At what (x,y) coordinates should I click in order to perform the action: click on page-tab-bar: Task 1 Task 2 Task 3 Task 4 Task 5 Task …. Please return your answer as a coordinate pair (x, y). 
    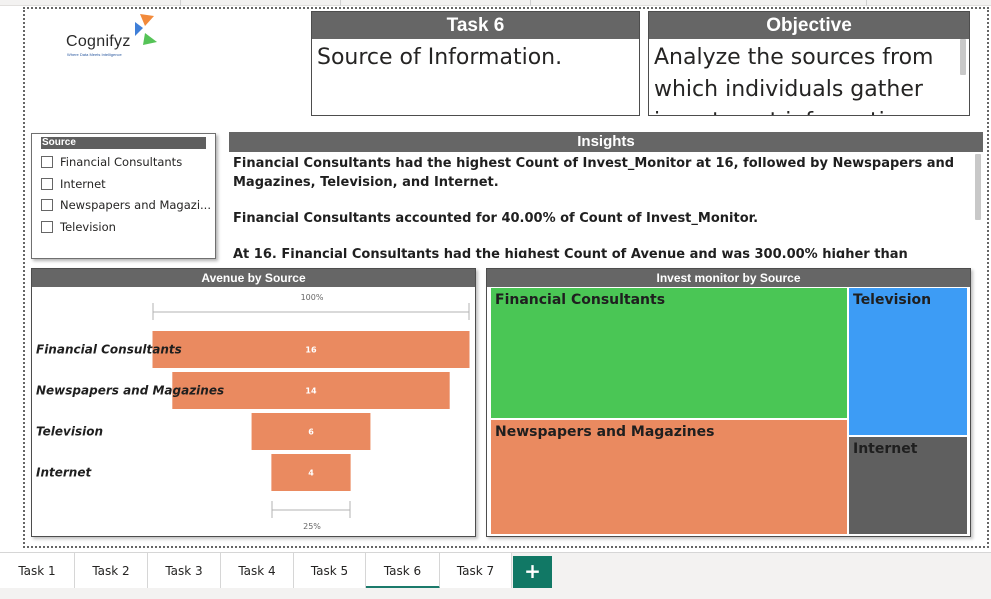
    Looking at the image, I should click on (495, 570).